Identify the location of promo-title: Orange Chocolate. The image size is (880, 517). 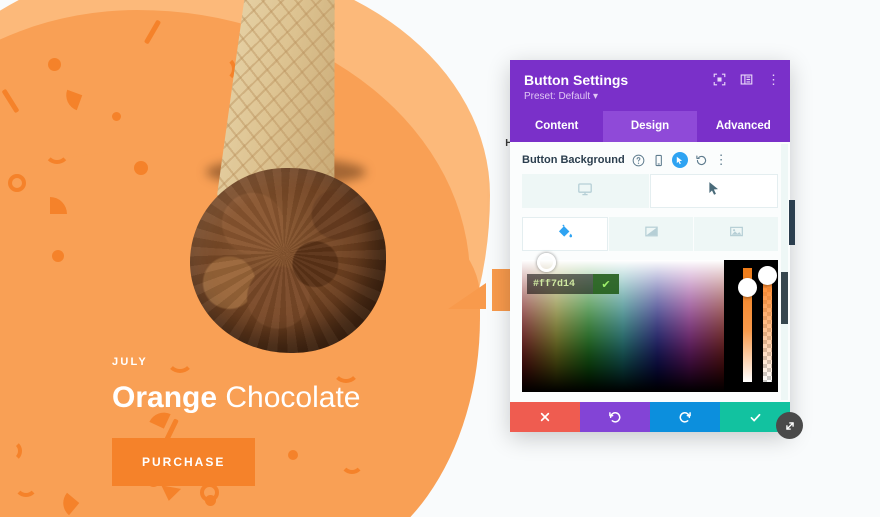
(277, 398).